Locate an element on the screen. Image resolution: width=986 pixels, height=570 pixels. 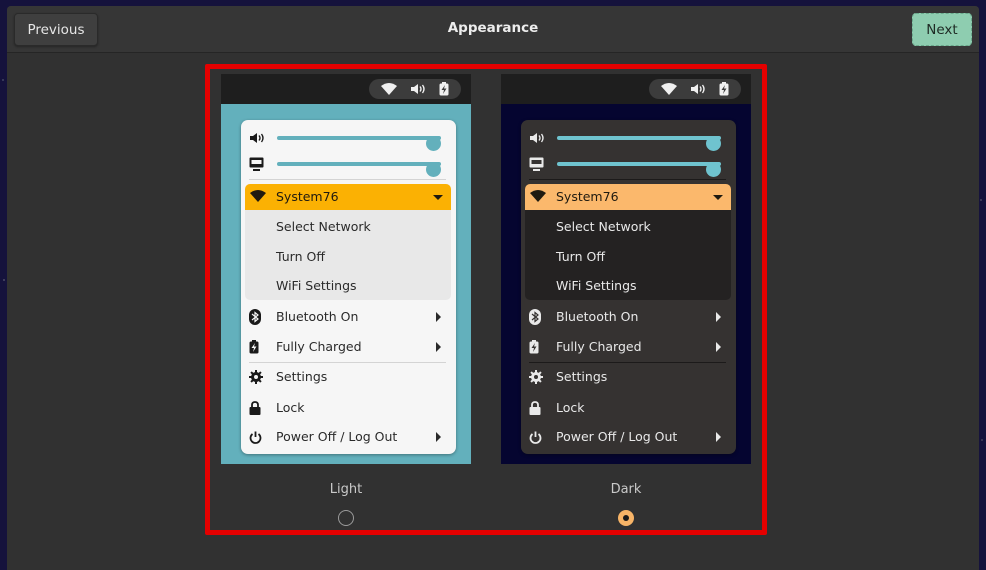
dark-theme-label: Dark is located at coordinates (626, 489).